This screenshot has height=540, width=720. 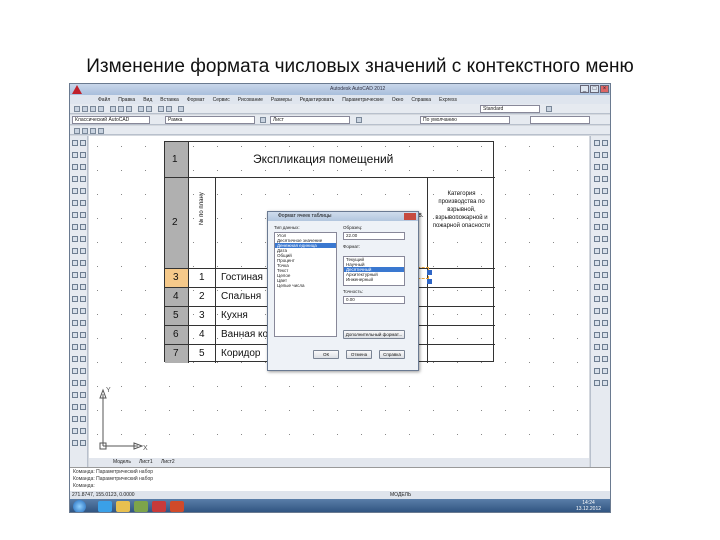 I want to click on menu-draw: Рисование, so click(x=250, y=100).